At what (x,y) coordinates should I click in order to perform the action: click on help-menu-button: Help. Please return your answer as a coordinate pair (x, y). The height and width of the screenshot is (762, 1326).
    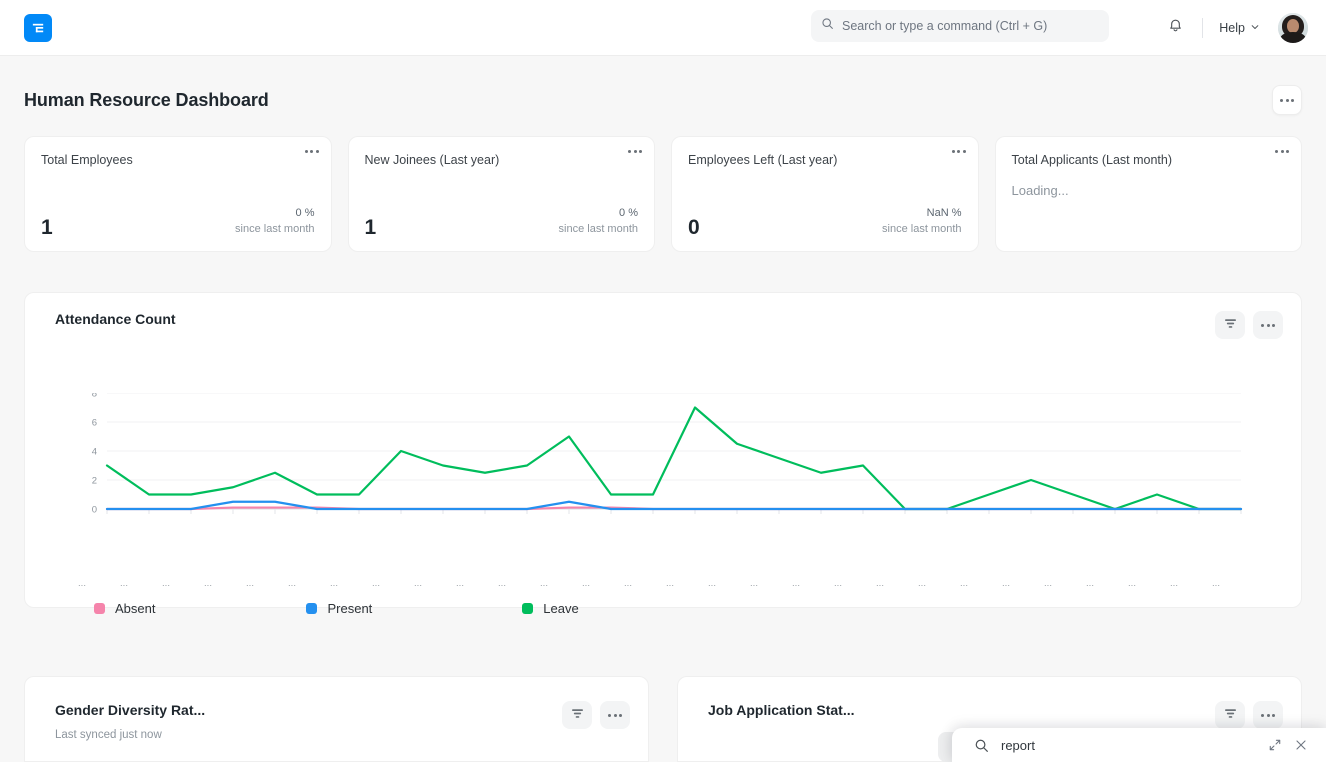
    Looking at the image, I should click on (1239, 28).